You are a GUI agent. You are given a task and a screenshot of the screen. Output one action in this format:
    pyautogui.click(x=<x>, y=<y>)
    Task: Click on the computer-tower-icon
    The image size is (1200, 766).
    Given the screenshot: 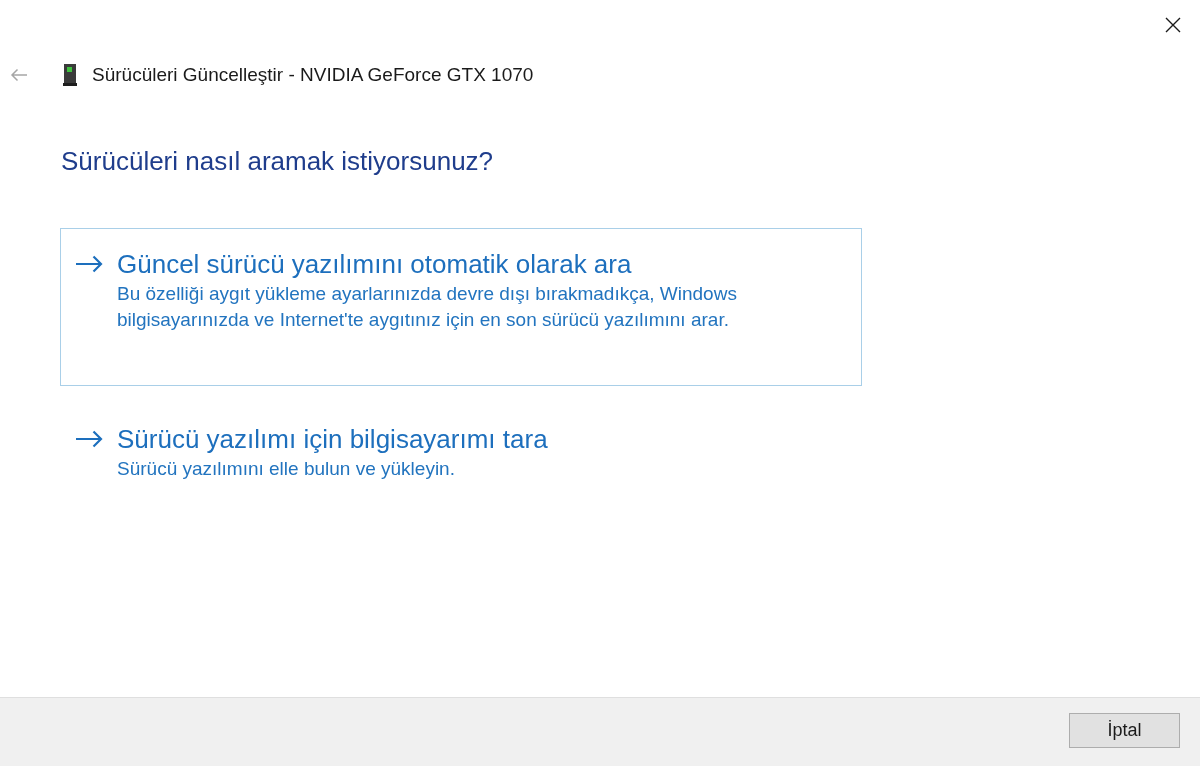 What is the action you would take?
    pyautogui.click(x=70, y=75)
    